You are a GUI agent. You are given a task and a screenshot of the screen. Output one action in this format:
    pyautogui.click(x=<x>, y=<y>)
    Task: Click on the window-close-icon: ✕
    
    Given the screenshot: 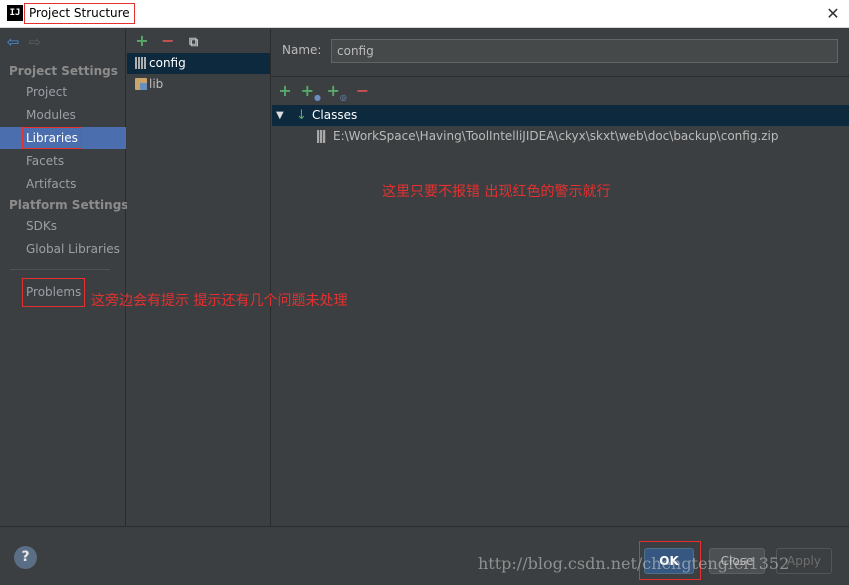 What is the action you would take?
    pyautogui.click(x=833, y=14)
    